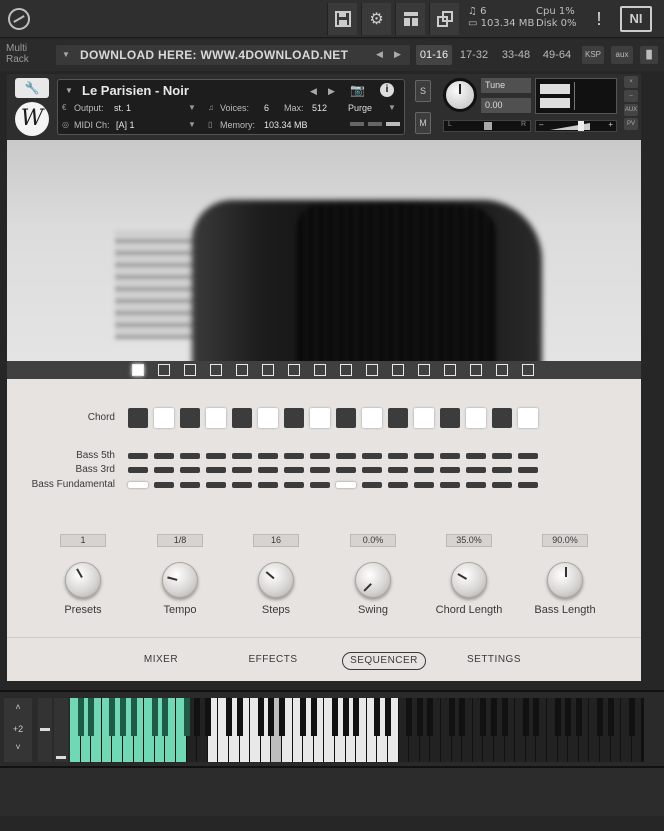 This screenshot has height=831, width=664. I want to click on octave-control: ˄ +2 ˅, so click(18, 730).